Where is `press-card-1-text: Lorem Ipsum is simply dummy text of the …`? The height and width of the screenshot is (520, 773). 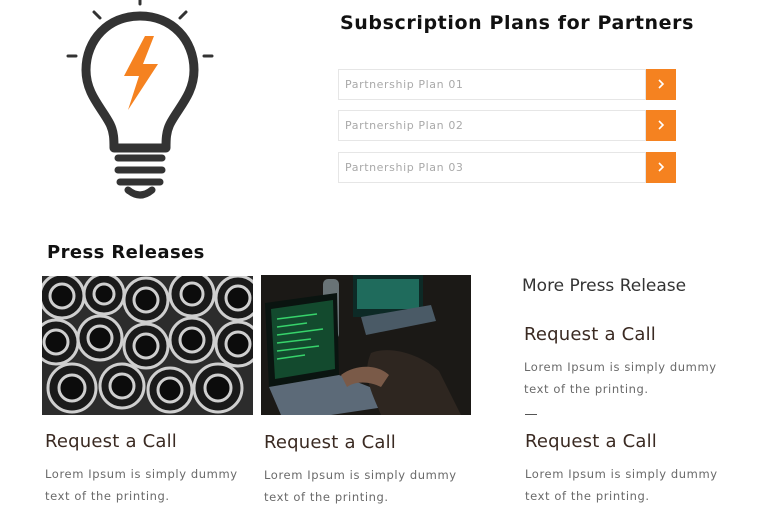
press-card-1-text: Lorem Ipsum is simply dummy text of the … is located at coordinates (141, 485).